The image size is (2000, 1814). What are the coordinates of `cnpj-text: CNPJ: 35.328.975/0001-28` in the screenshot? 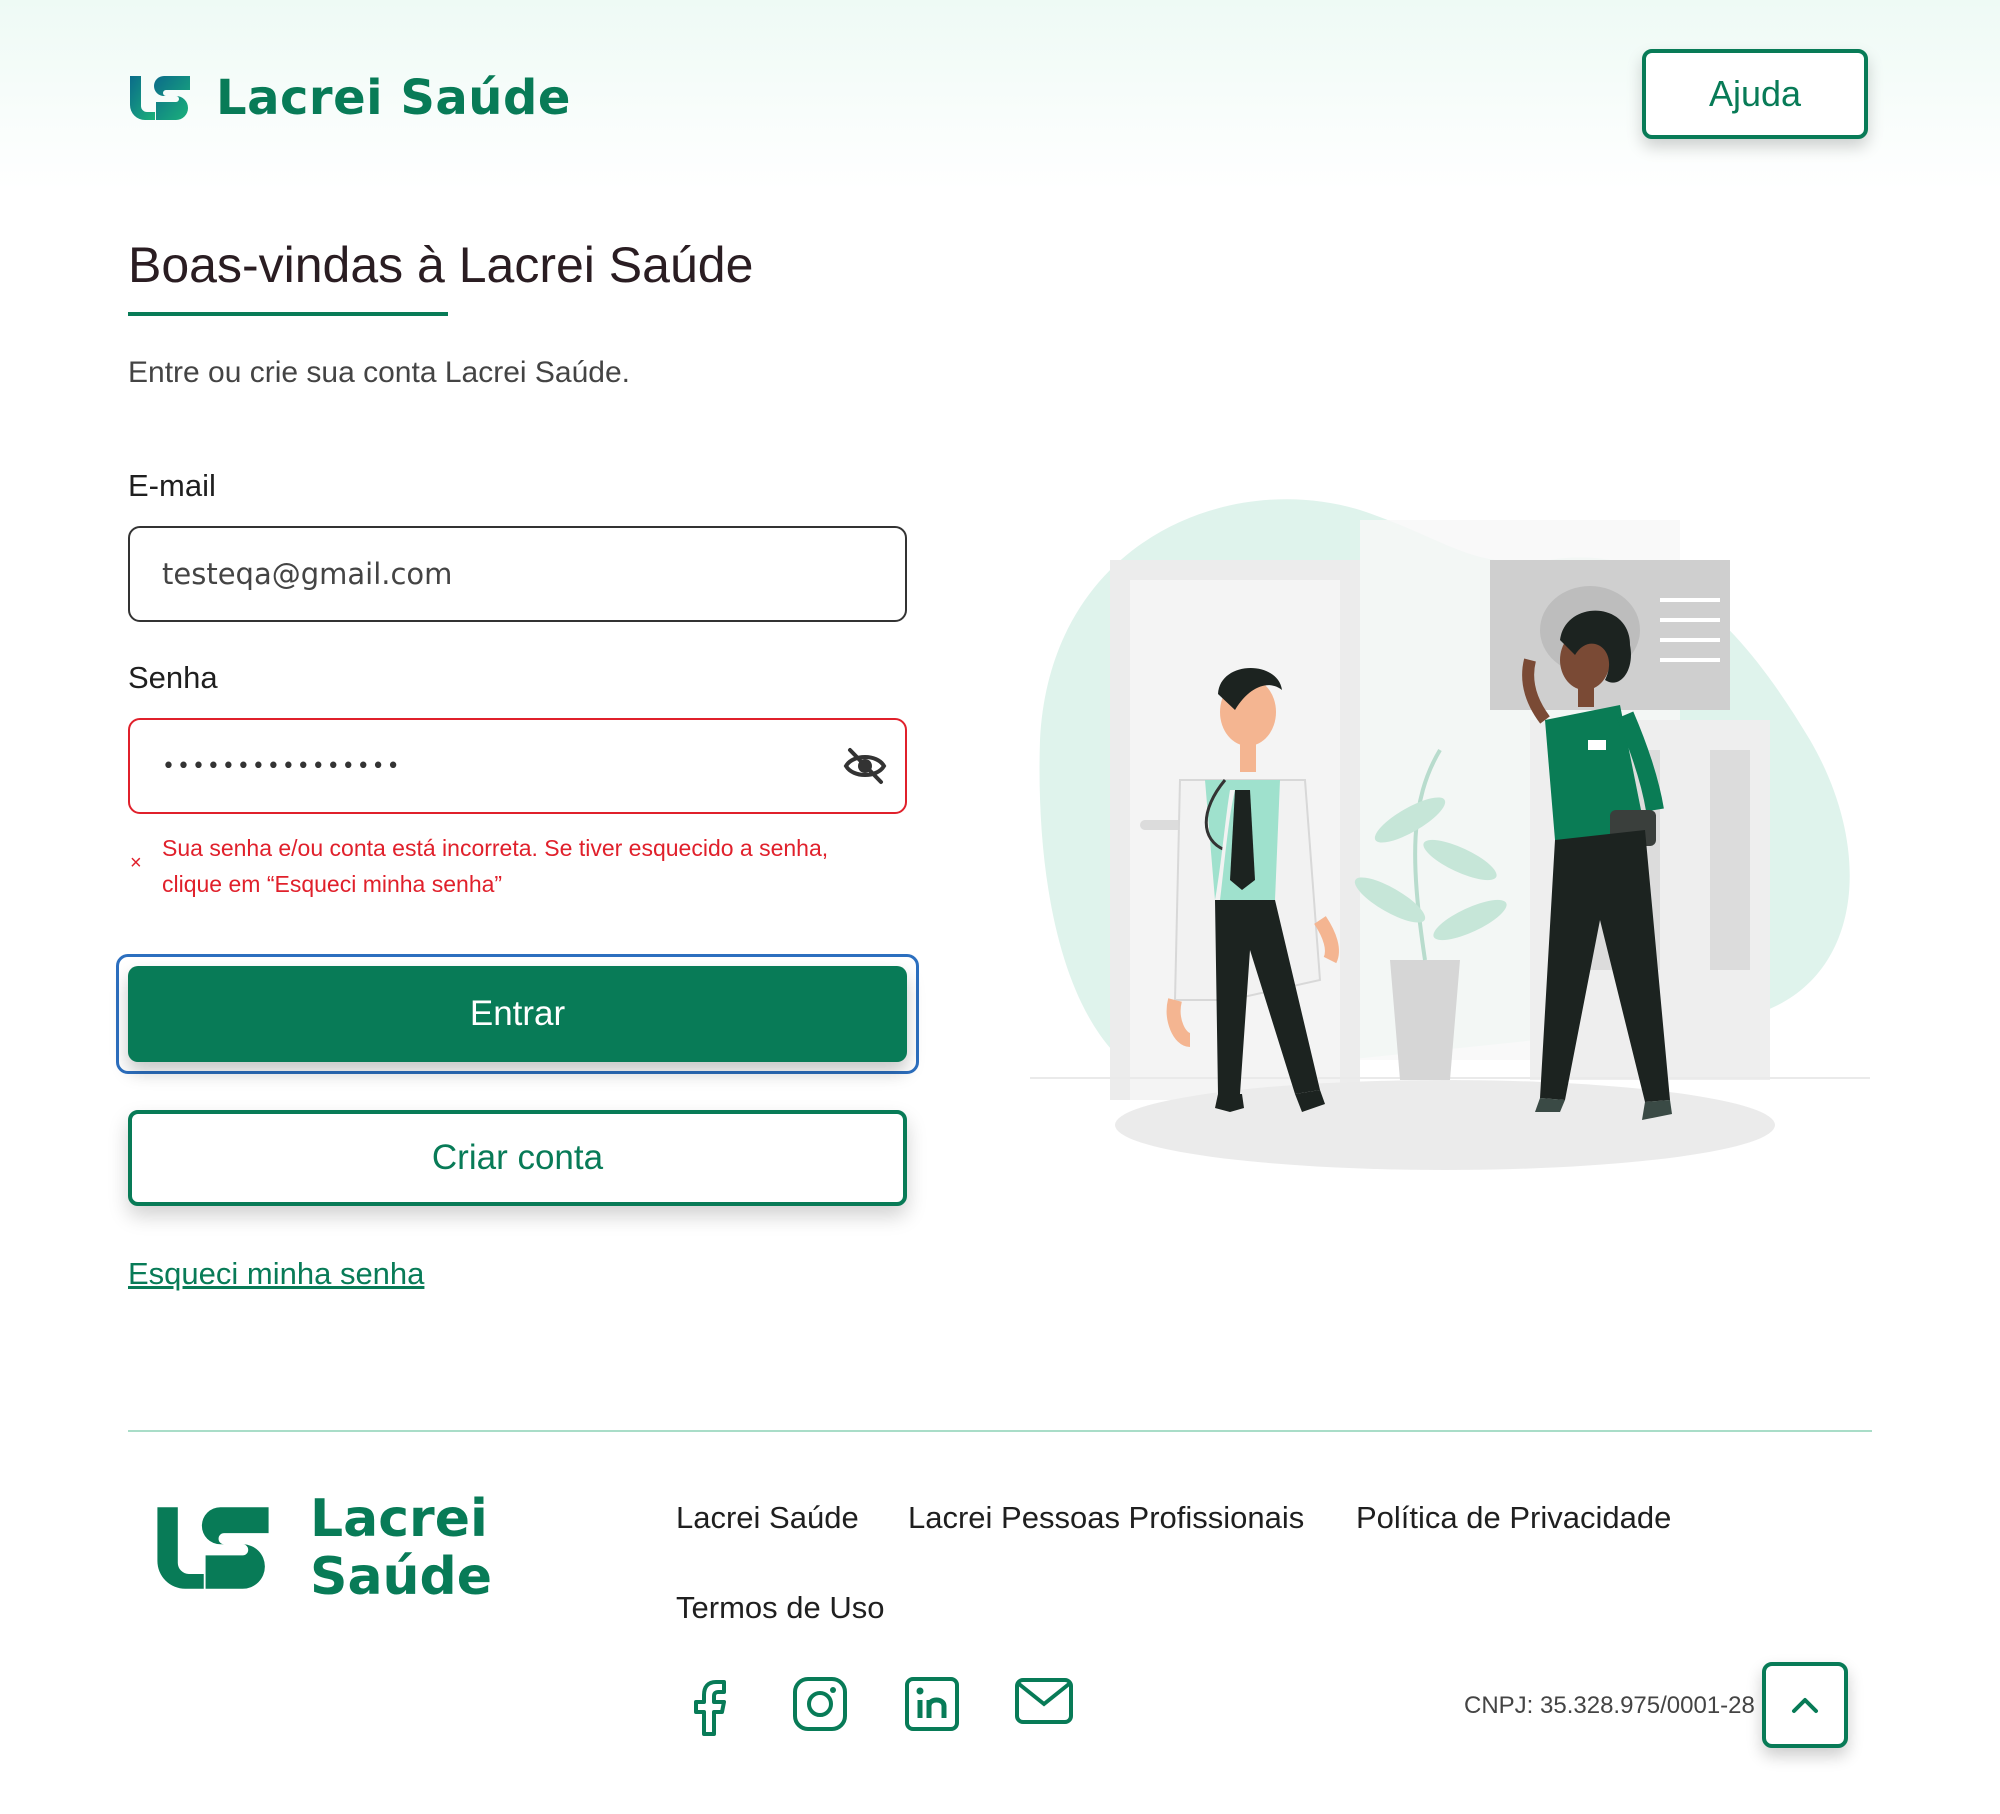 It's located at (1609, 1705).